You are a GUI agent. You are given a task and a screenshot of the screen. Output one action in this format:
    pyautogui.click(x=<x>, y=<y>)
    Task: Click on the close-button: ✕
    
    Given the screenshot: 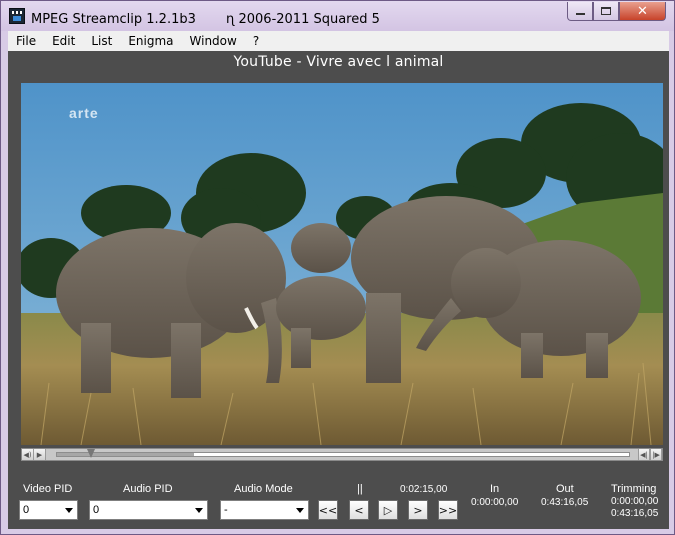 What is the action you would take?
    pyautogui.click(x=642, y=11)
    